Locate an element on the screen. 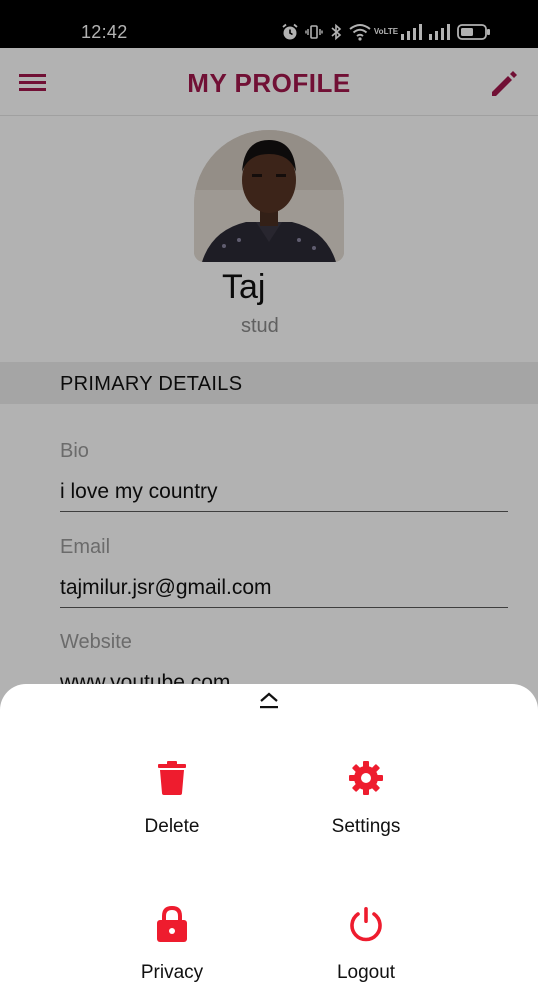 The height and width of the screenshot is (997, 538). logout-button: Logout is located at coordinates (366, 944).